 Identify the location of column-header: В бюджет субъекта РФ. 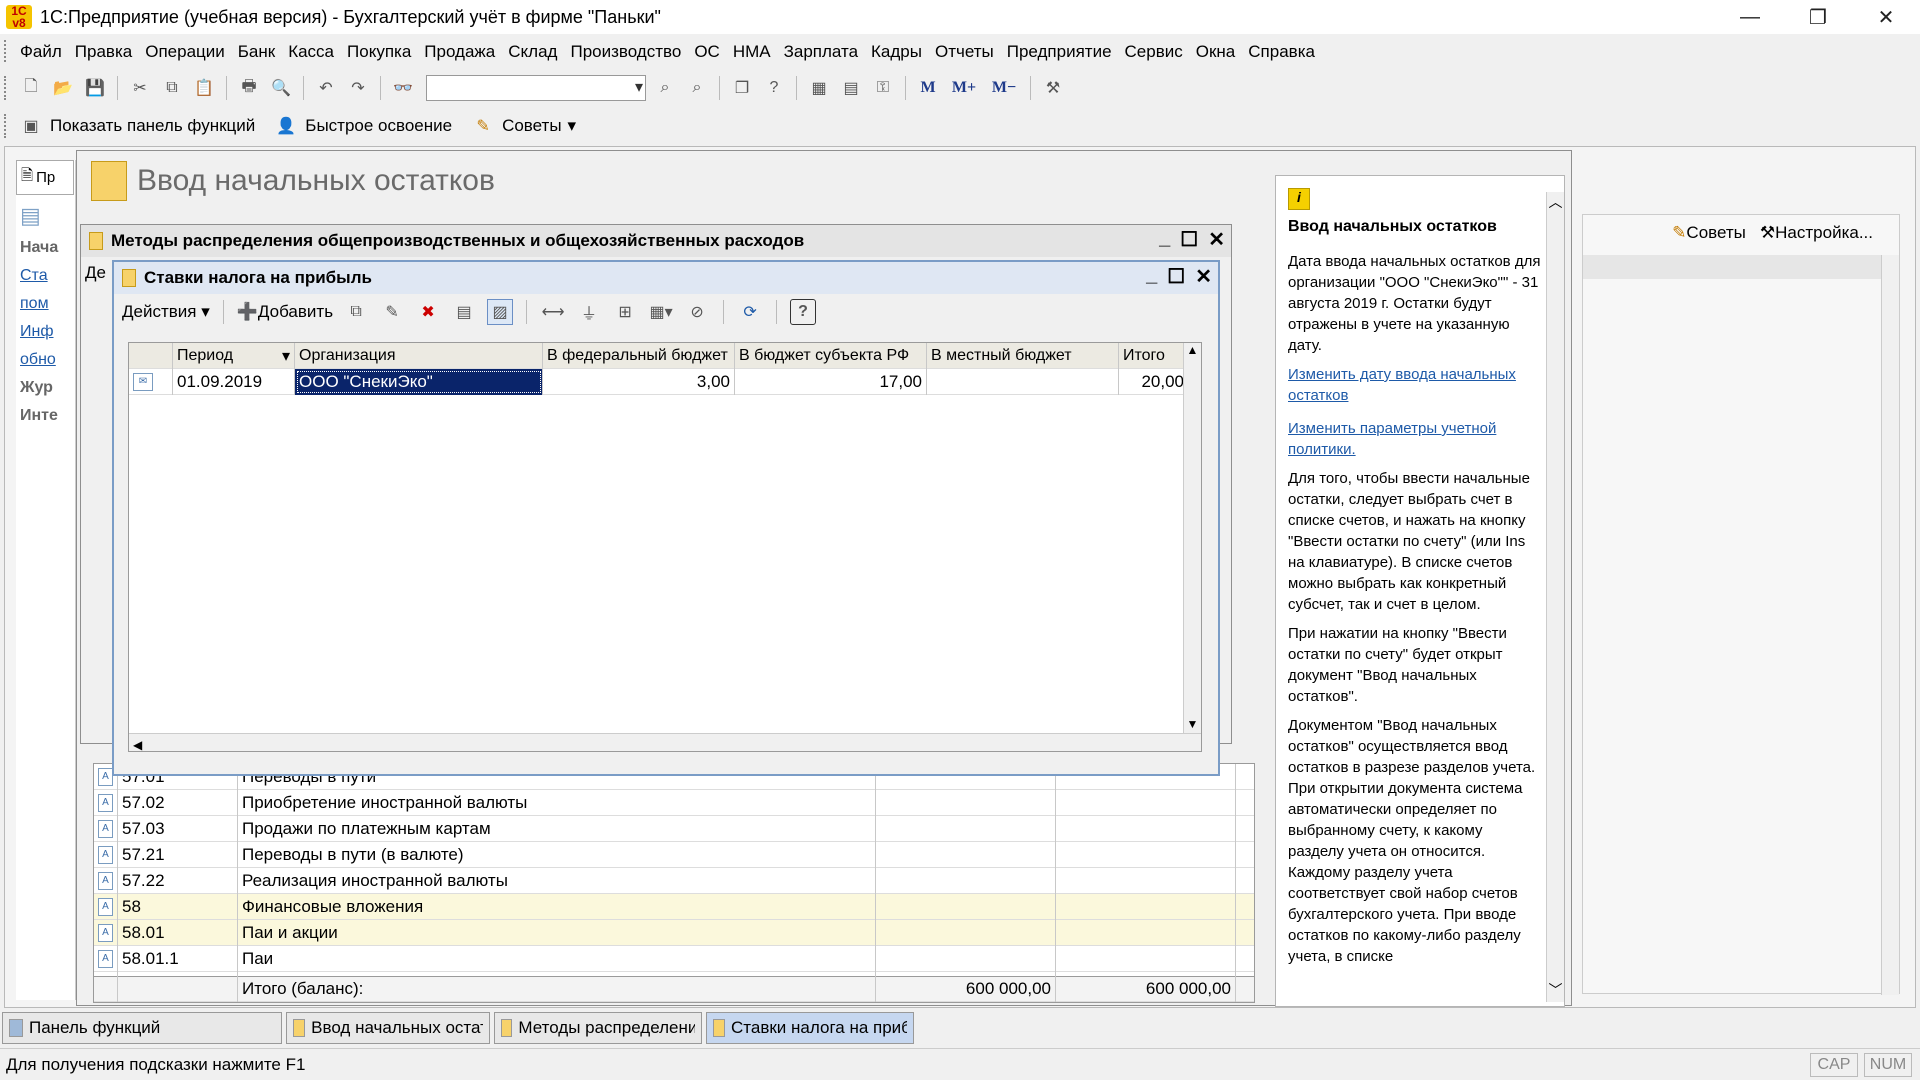
(831, 355).